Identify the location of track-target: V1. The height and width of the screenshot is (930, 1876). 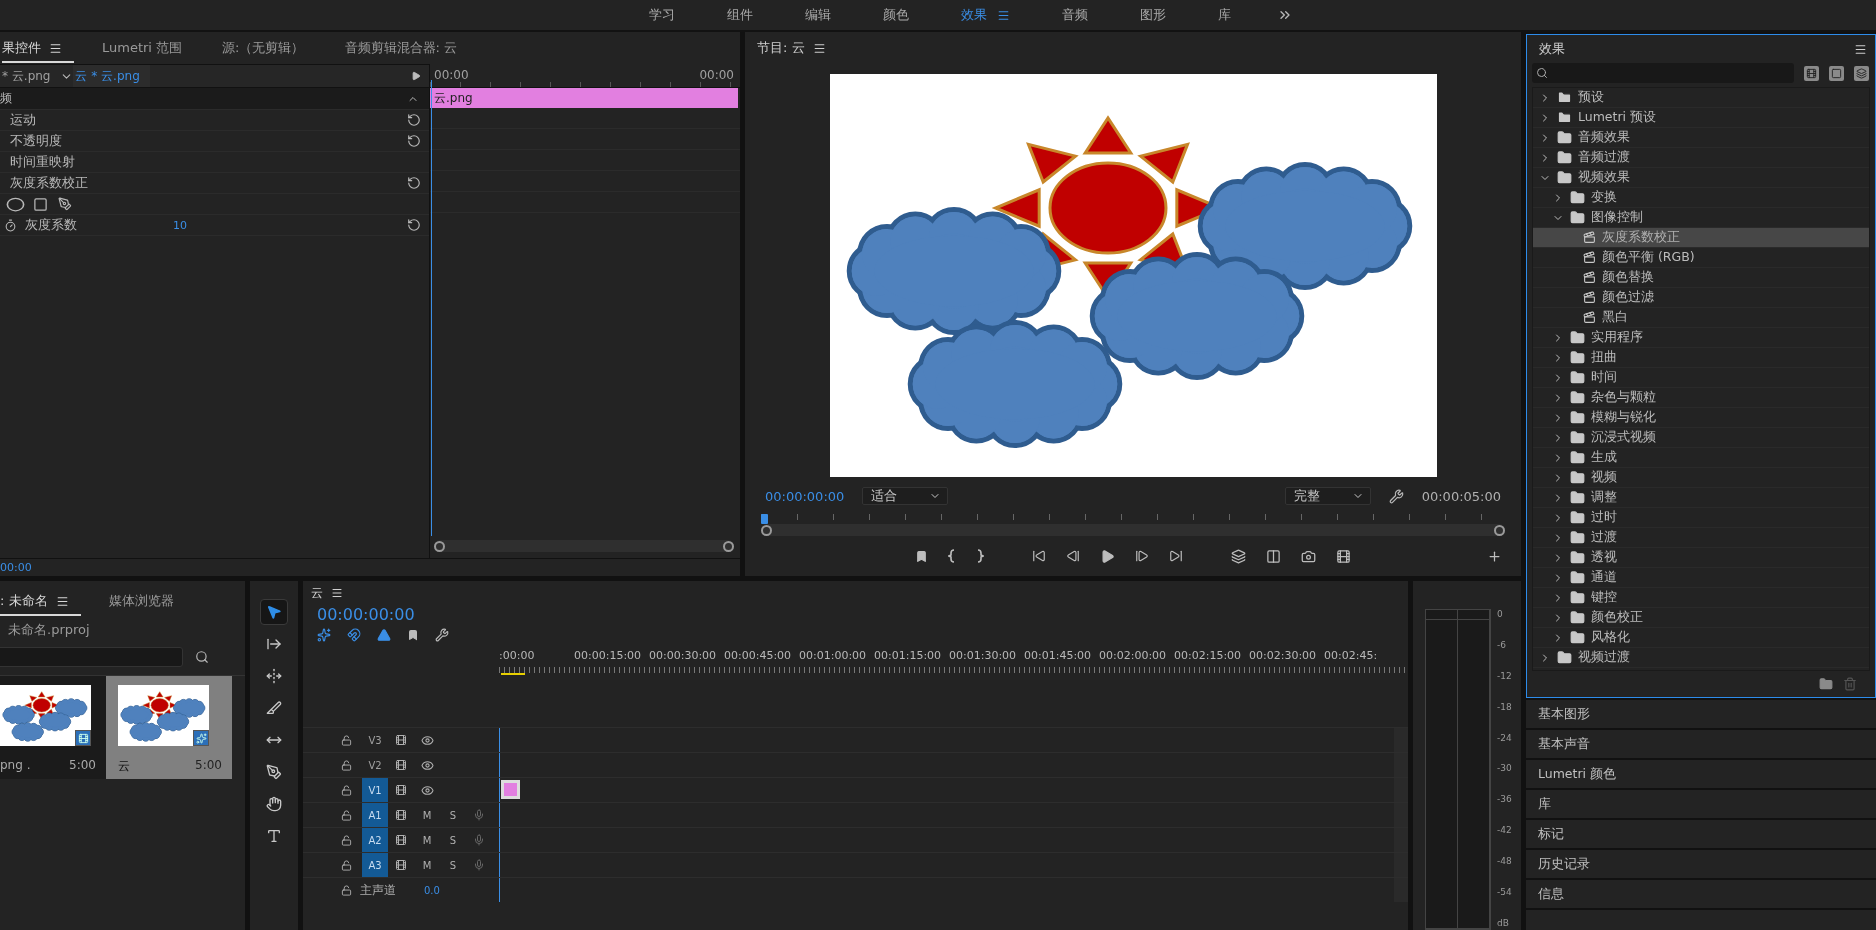
(375, 790).